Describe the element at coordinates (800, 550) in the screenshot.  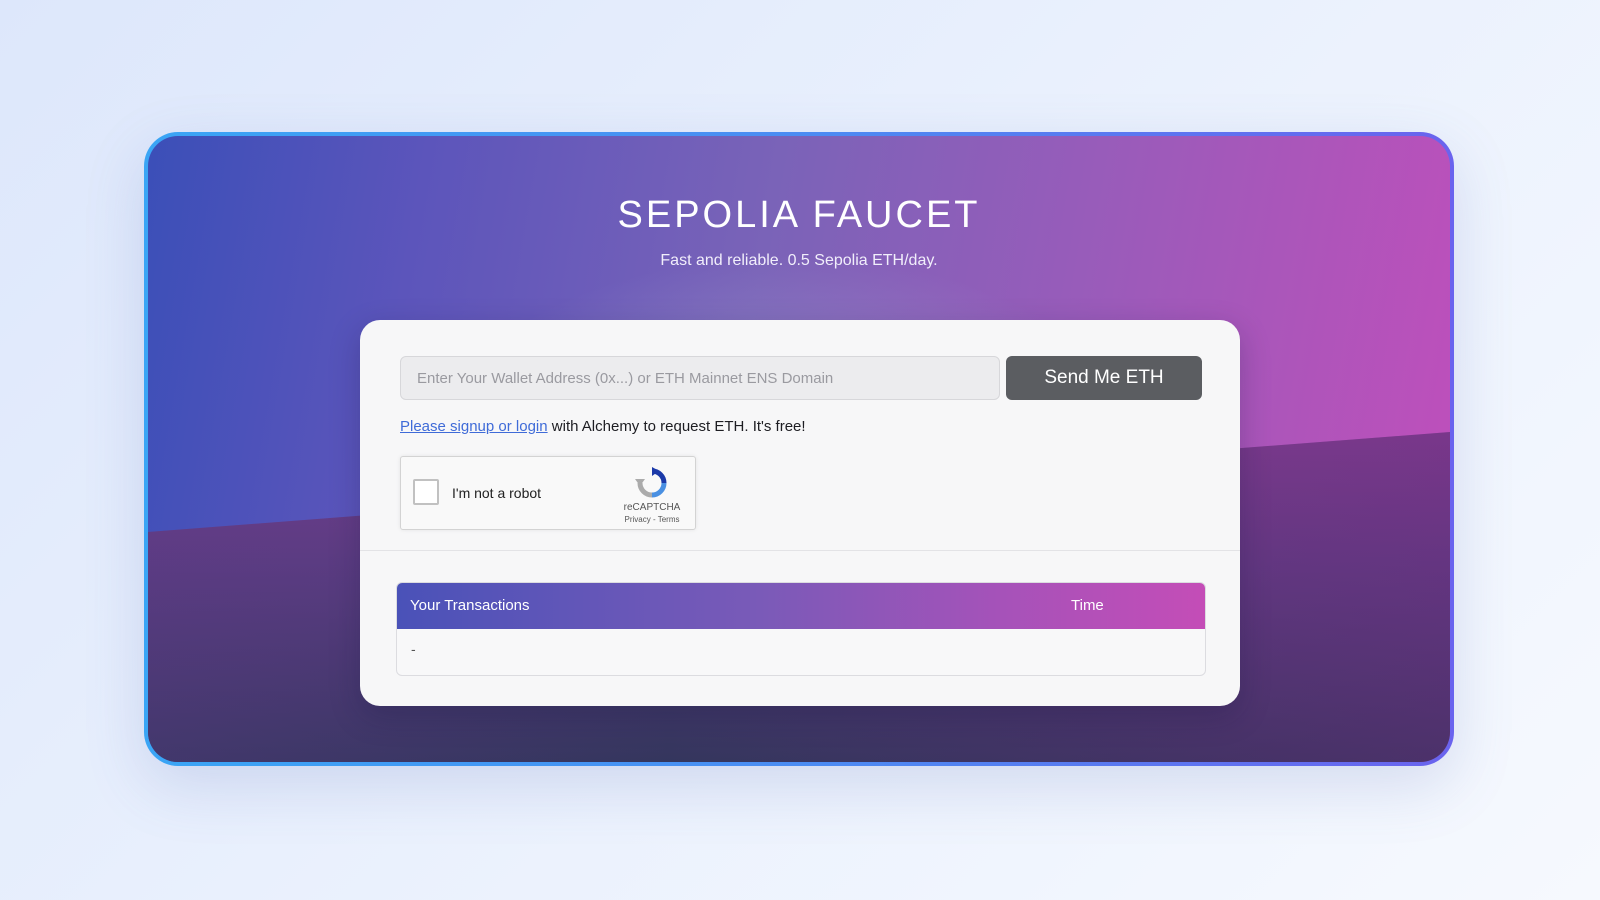
I see `card-divider` at that location.